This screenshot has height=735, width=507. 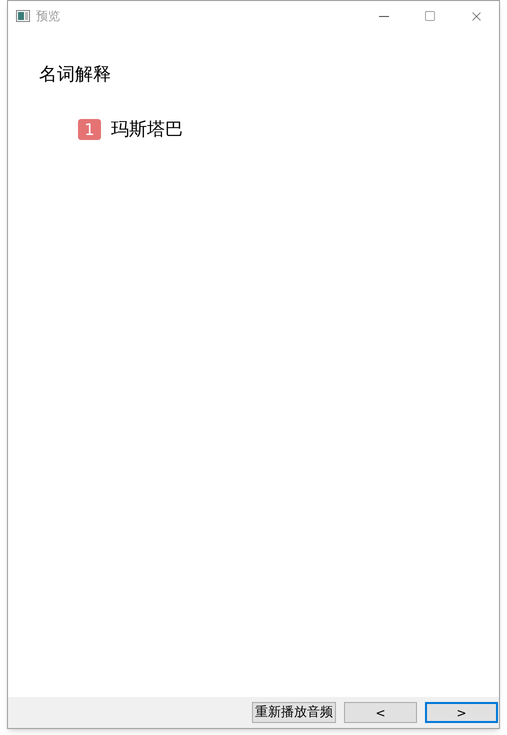 I want to click on heading: 名词解释, so click(x=75, y=75).